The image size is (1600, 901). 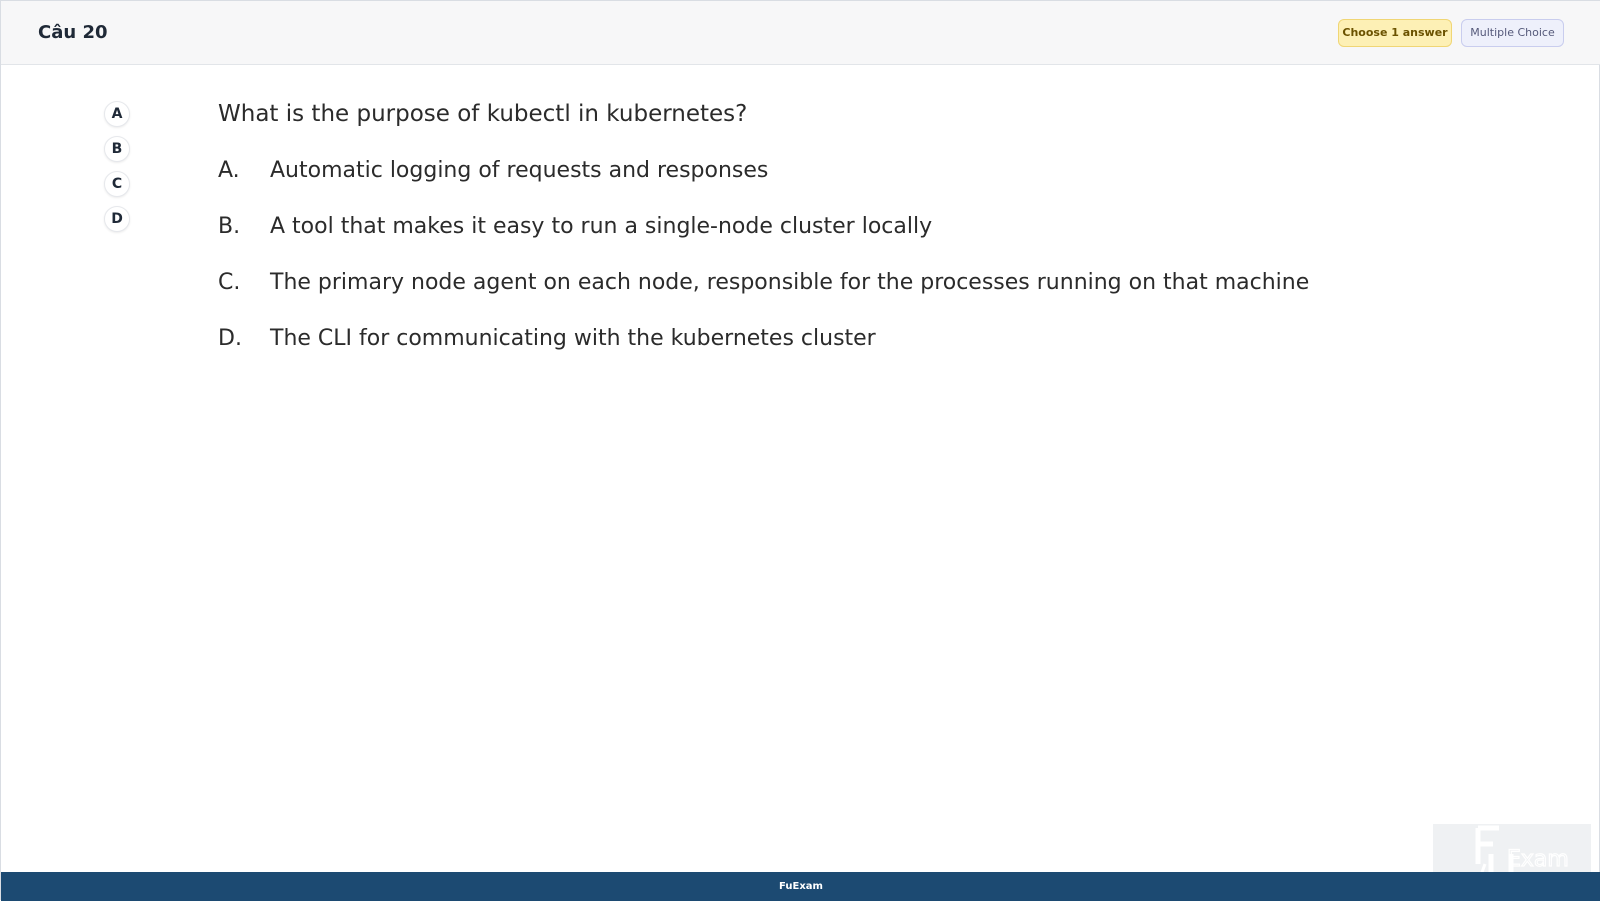 What do you see at coordinates (800, 886) in the screenshot?
I see `footer-bar: FuExam` at bounding box center [800, 886].